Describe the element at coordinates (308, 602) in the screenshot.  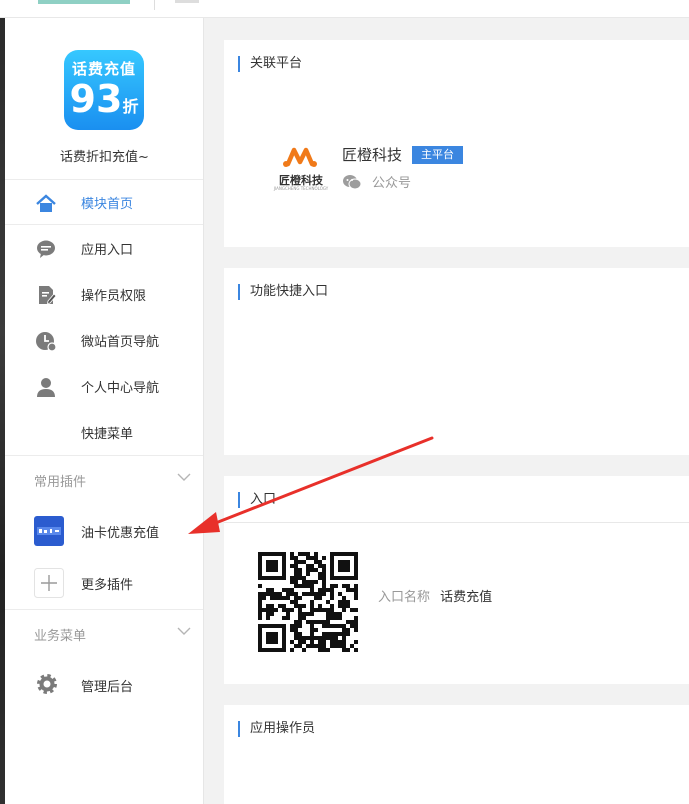
I see `qr-code` at that location.